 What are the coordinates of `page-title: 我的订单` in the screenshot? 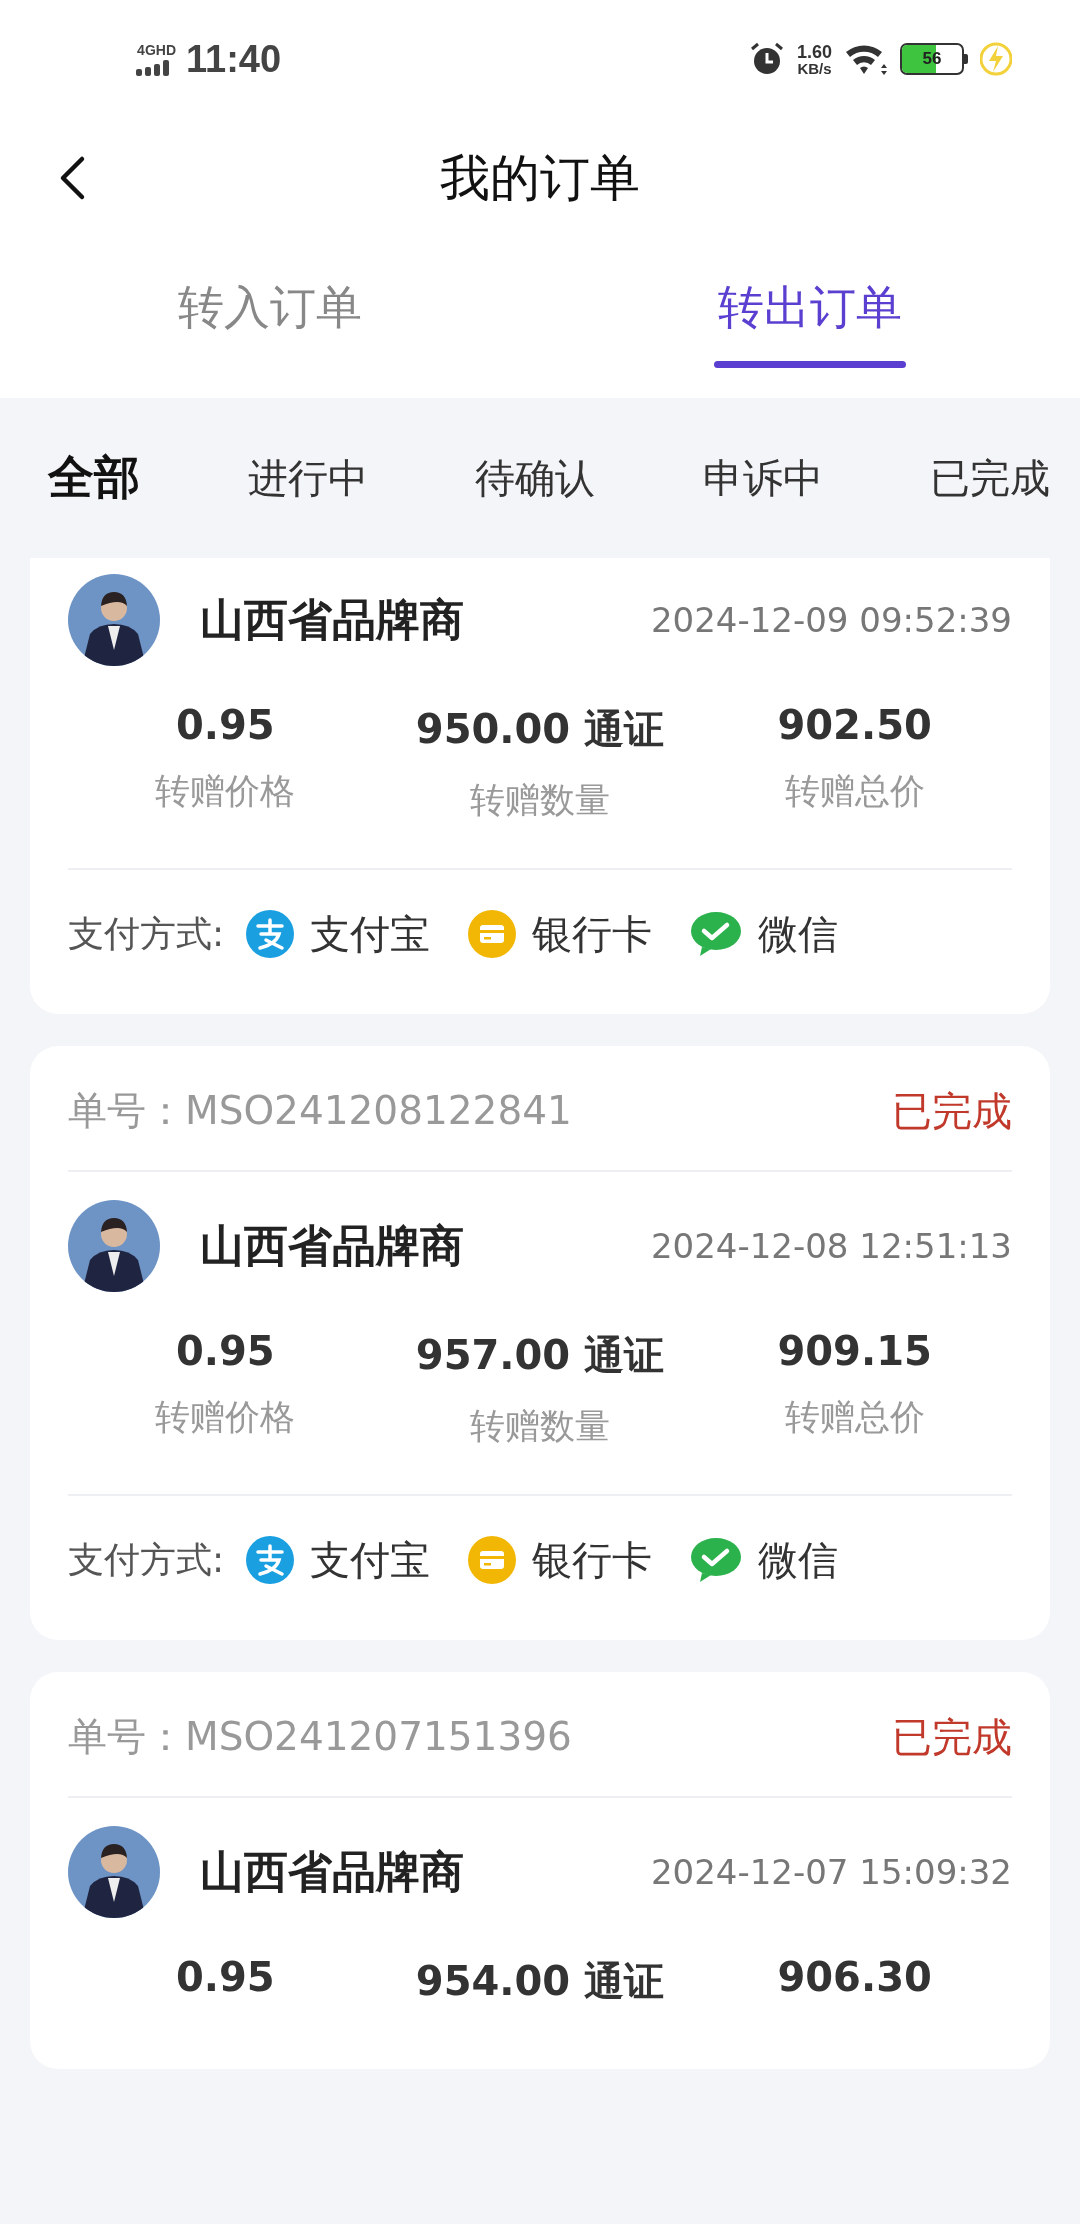 It's located at (540, 178).